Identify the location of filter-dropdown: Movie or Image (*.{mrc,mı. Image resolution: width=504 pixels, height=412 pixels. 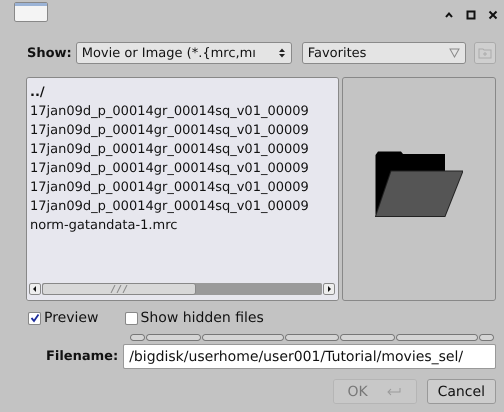
(184, 53).